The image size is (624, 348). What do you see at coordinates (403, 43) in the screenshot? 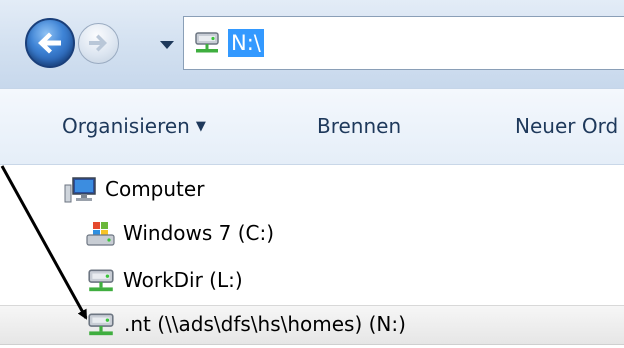
I see `address-field: N:\` at bounding box center [403, 43].